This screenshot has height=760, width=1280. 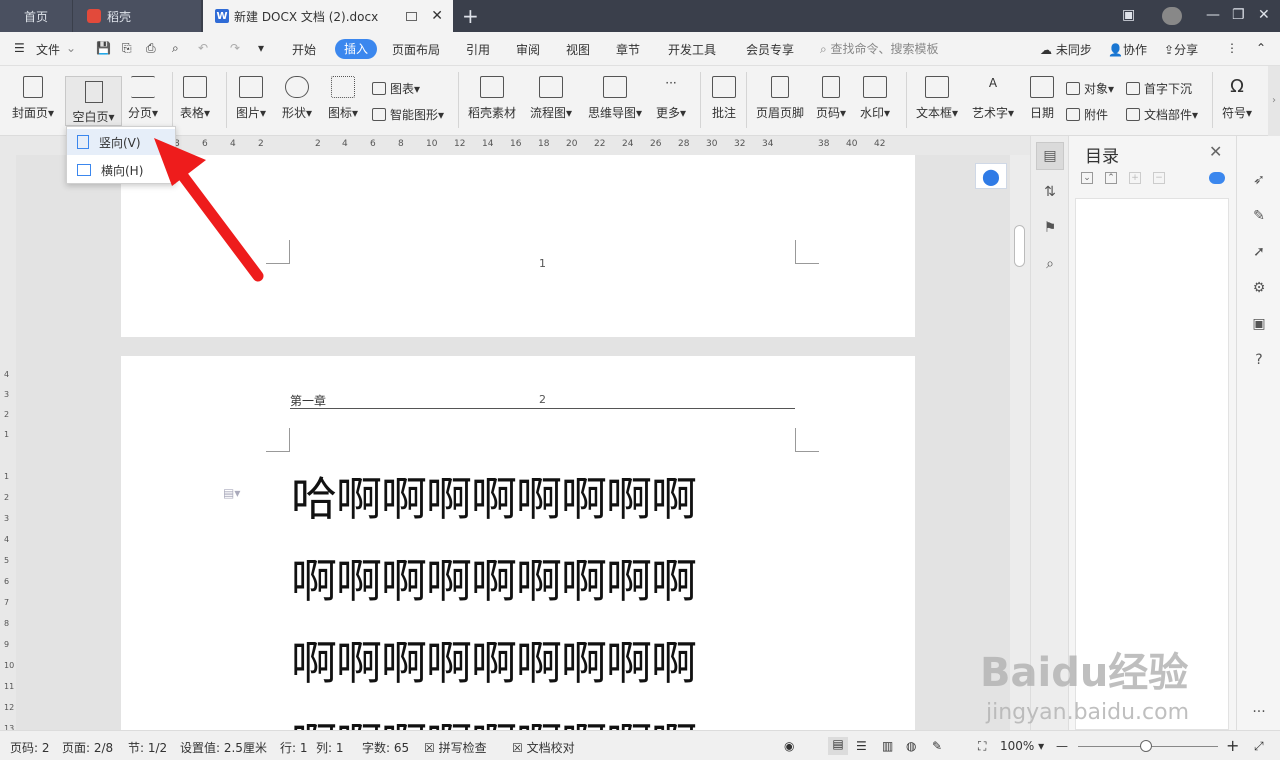 I want to click on menu-insert: 插入, so click(x=356, y=49).